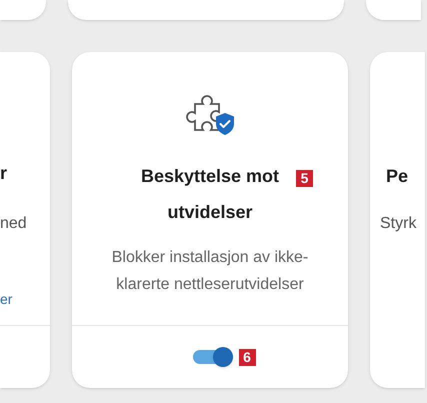 This screenshot has width=427, height=403. Describe the element at coordinates (14, 224) in the screenshot. I see `card-description: ned` at that location.